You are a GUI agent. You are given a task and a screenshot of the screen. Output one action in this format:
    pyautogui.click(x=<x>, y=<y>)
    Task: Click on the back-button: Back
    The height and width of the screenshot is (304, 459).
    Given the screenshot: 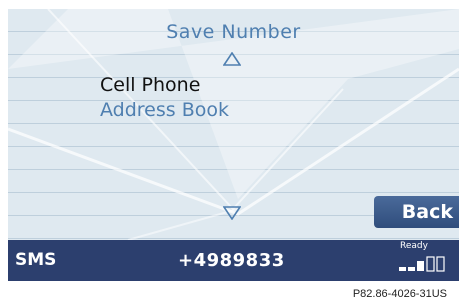 What is the action you would take?
    pyautogui.click(x=416, y=212)
    